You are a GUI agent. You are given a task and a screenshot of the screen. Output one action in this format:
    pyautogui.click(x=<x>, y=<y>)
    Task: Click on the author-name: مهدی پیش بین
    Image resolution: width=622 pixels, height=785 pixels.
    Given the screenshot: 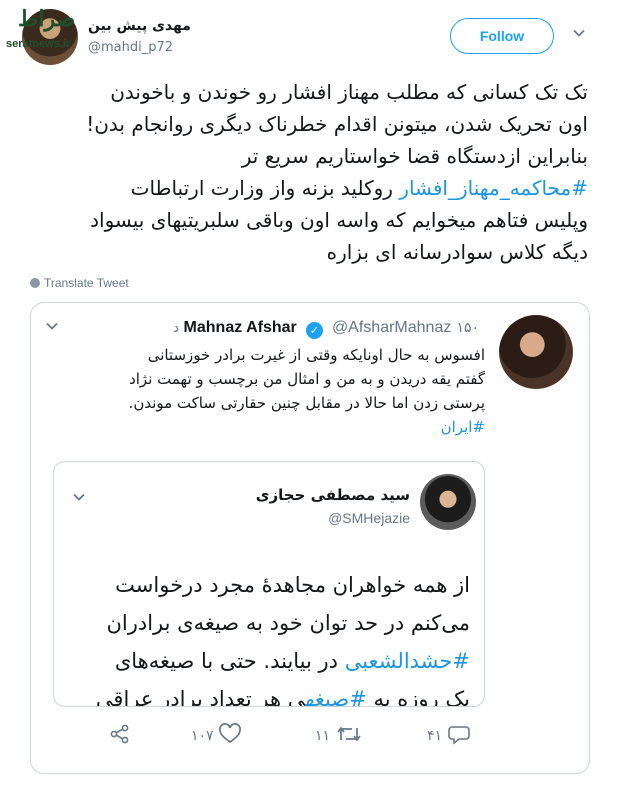 What is the action you would take?
    pyautogui.click(x=139, y=26)
    